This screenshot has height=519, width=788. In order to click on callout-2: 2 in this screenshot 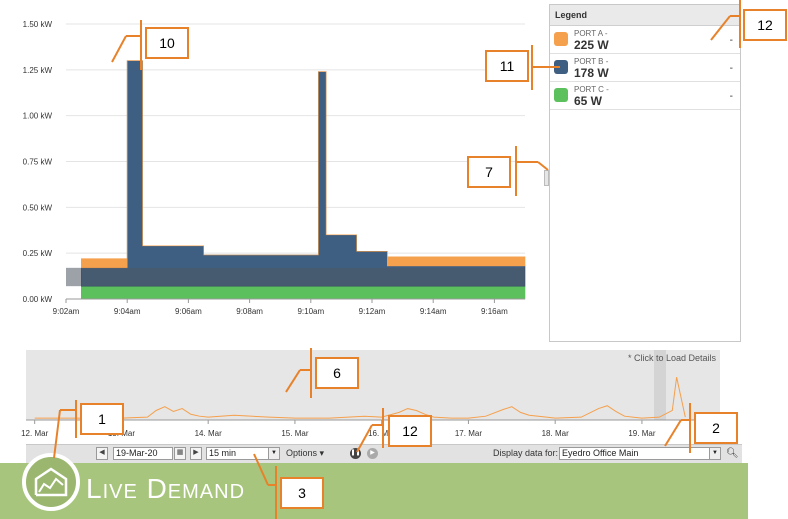, I will do `click(716, 428)`.